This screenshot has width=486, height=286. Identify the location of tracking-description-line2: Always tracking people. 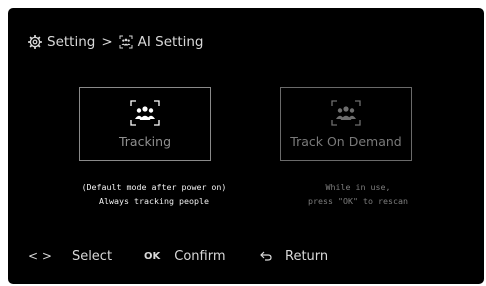
(154, 201).